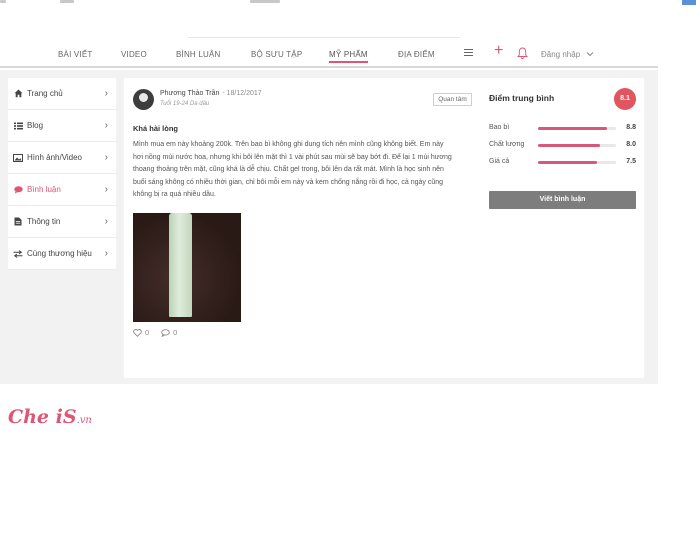  Describe the element at coordinates (137, 332) in the screenshot. I see `heart-icon` at that location.